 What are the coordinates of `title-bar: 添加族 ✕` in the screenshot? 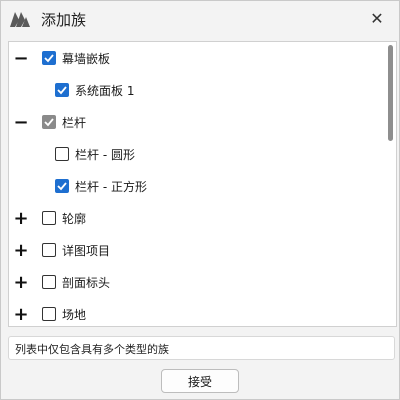 It's located at (200, 18).